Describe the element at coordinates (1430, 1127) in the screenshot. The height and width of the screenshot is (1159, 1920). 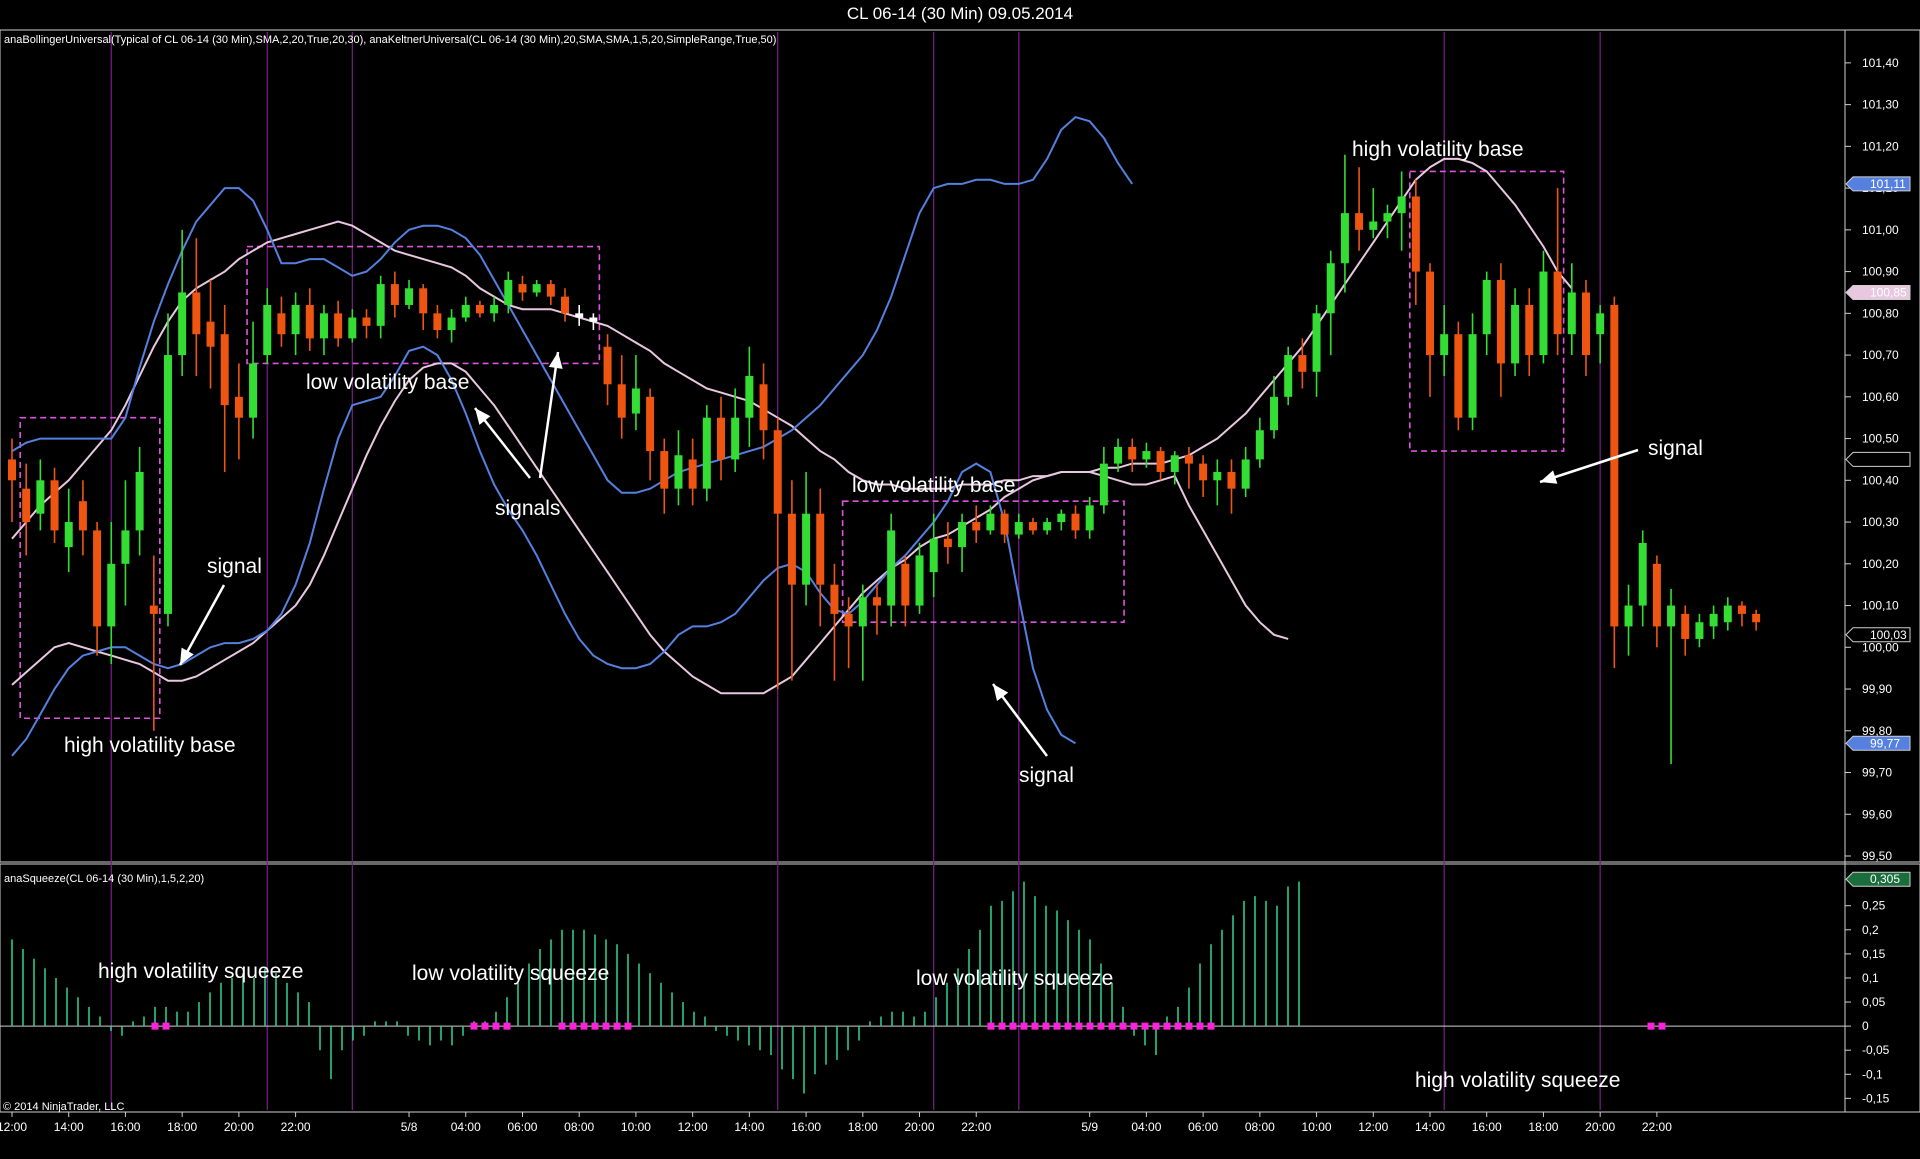
I see `time-tick-label-23: 14:00` at that location.